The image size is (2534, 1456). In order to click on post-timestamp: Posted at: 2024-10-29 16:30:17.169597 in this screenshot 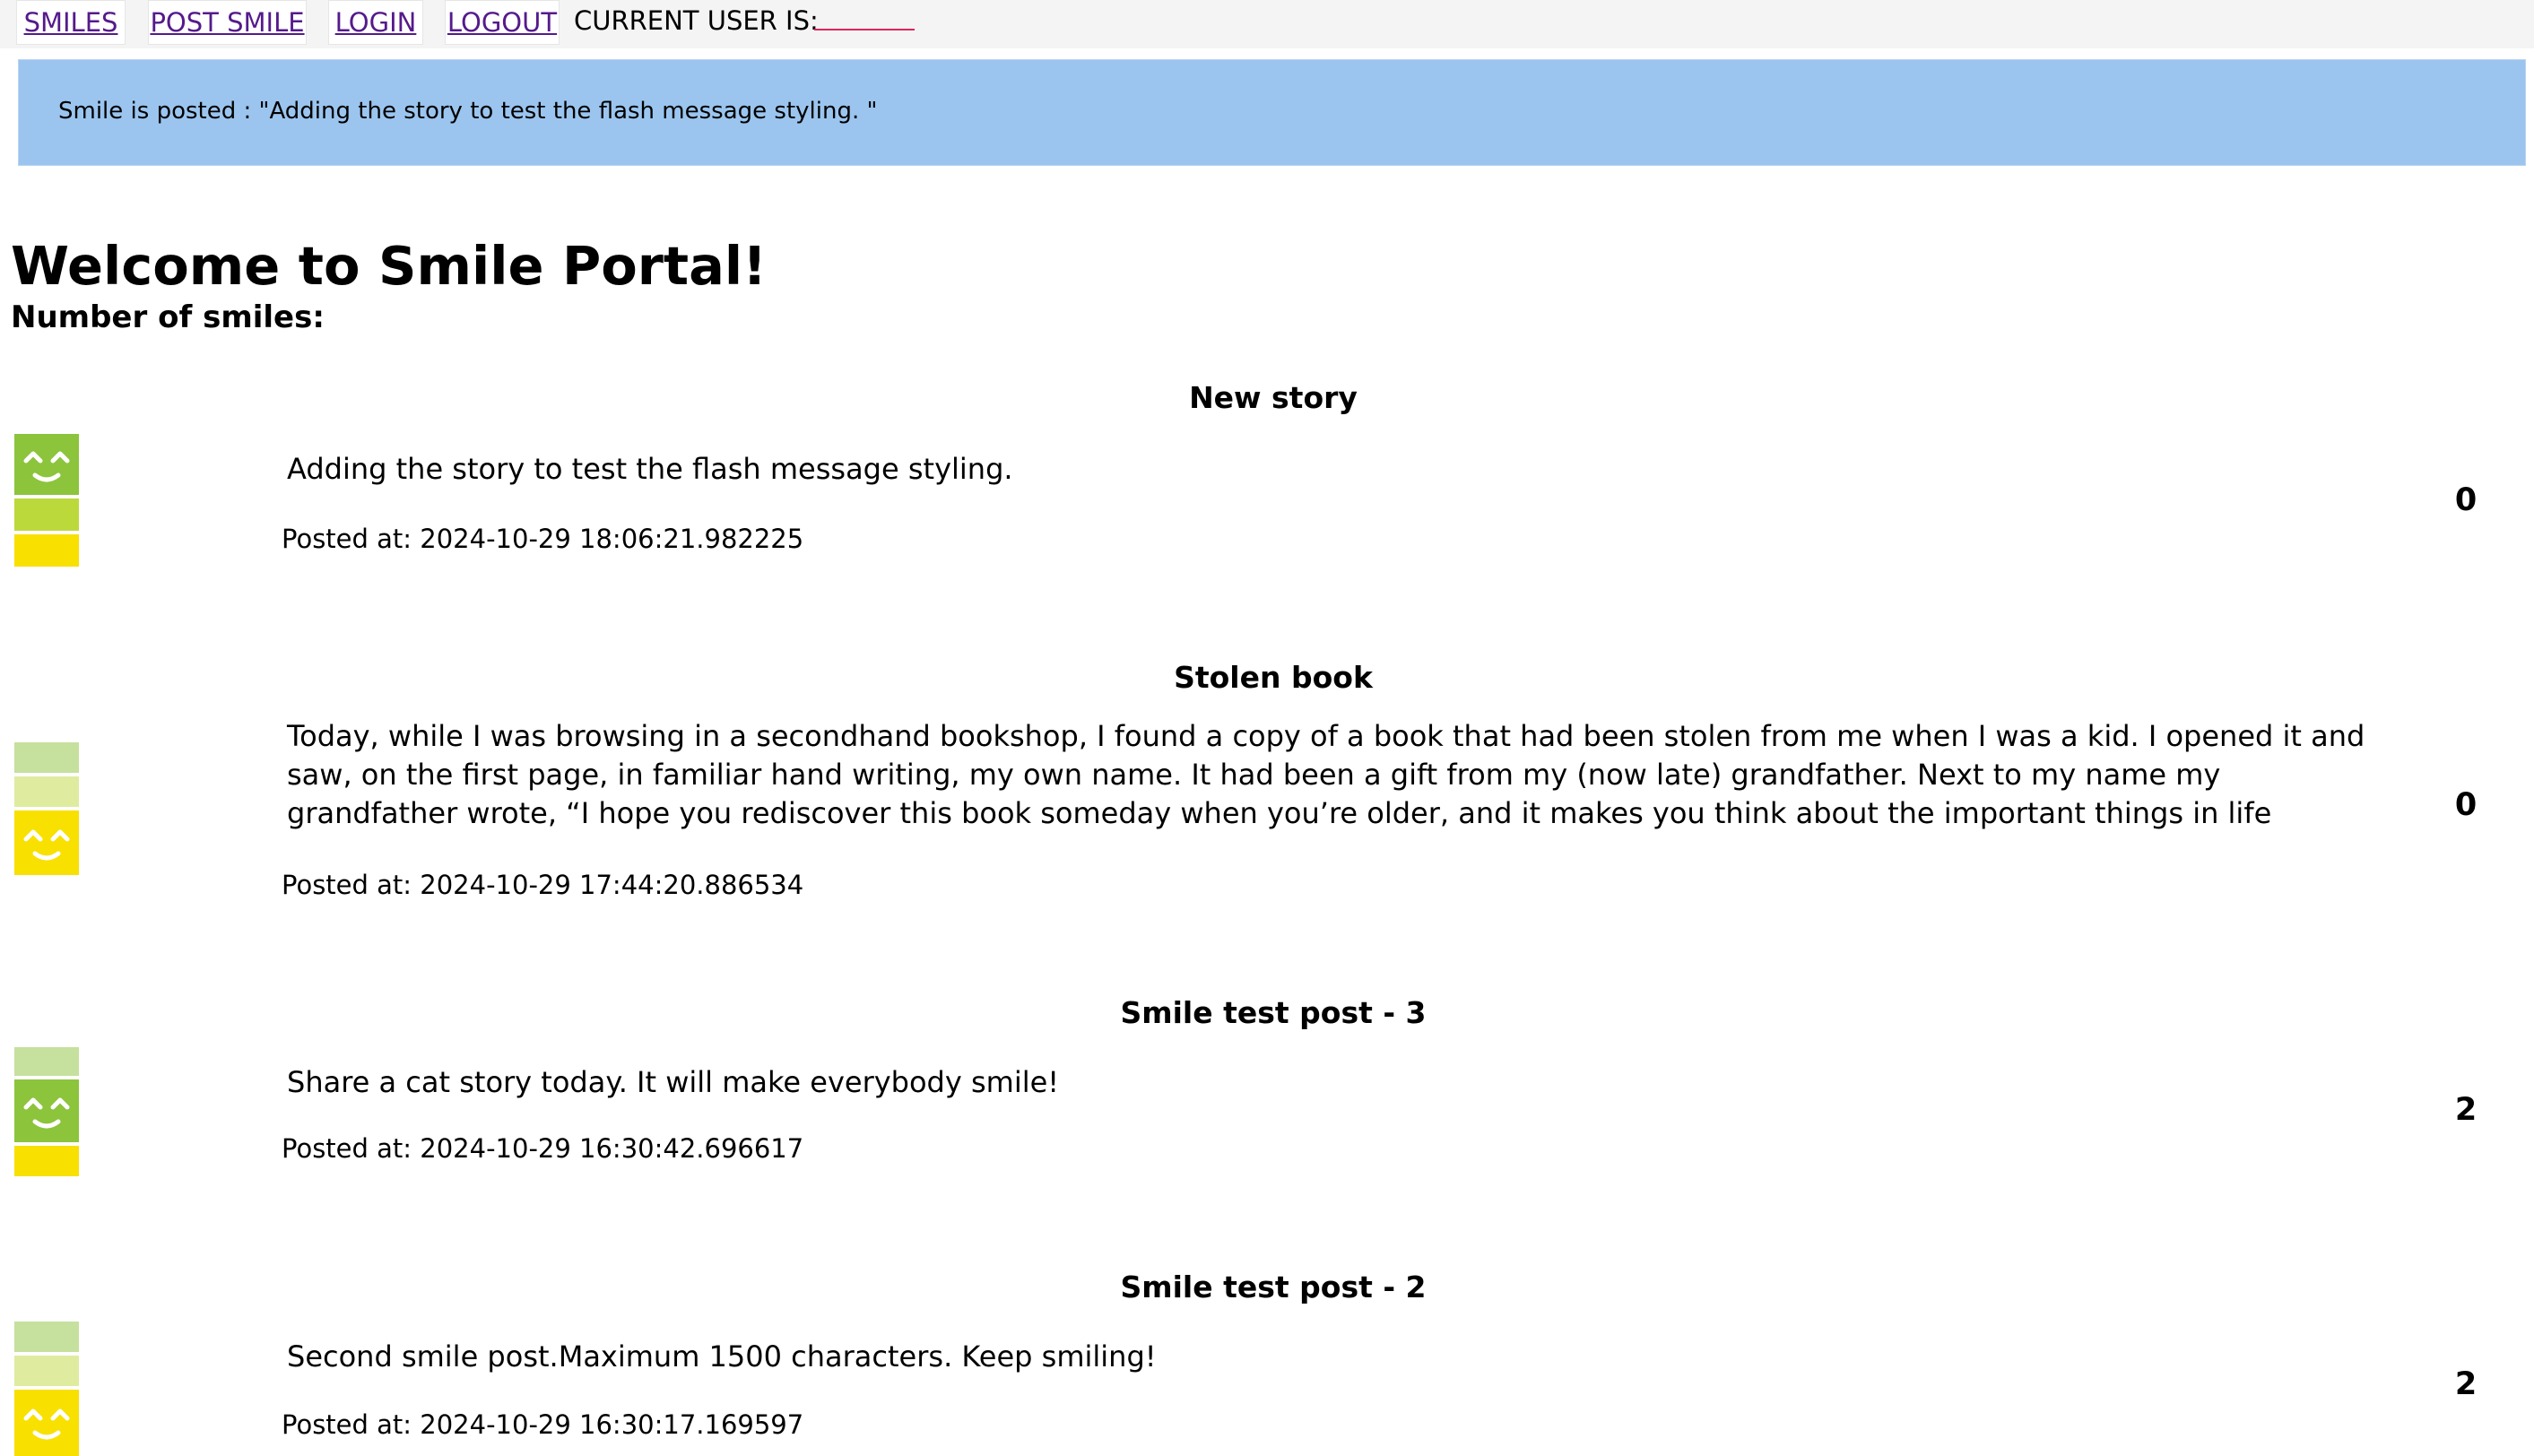, I will do `click(543, 1425)`.